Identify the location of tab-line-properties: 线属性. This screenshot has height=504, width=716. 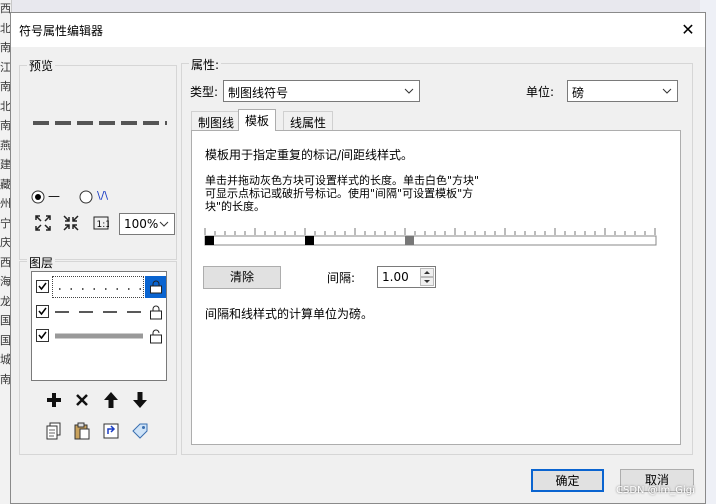
(308, 121).